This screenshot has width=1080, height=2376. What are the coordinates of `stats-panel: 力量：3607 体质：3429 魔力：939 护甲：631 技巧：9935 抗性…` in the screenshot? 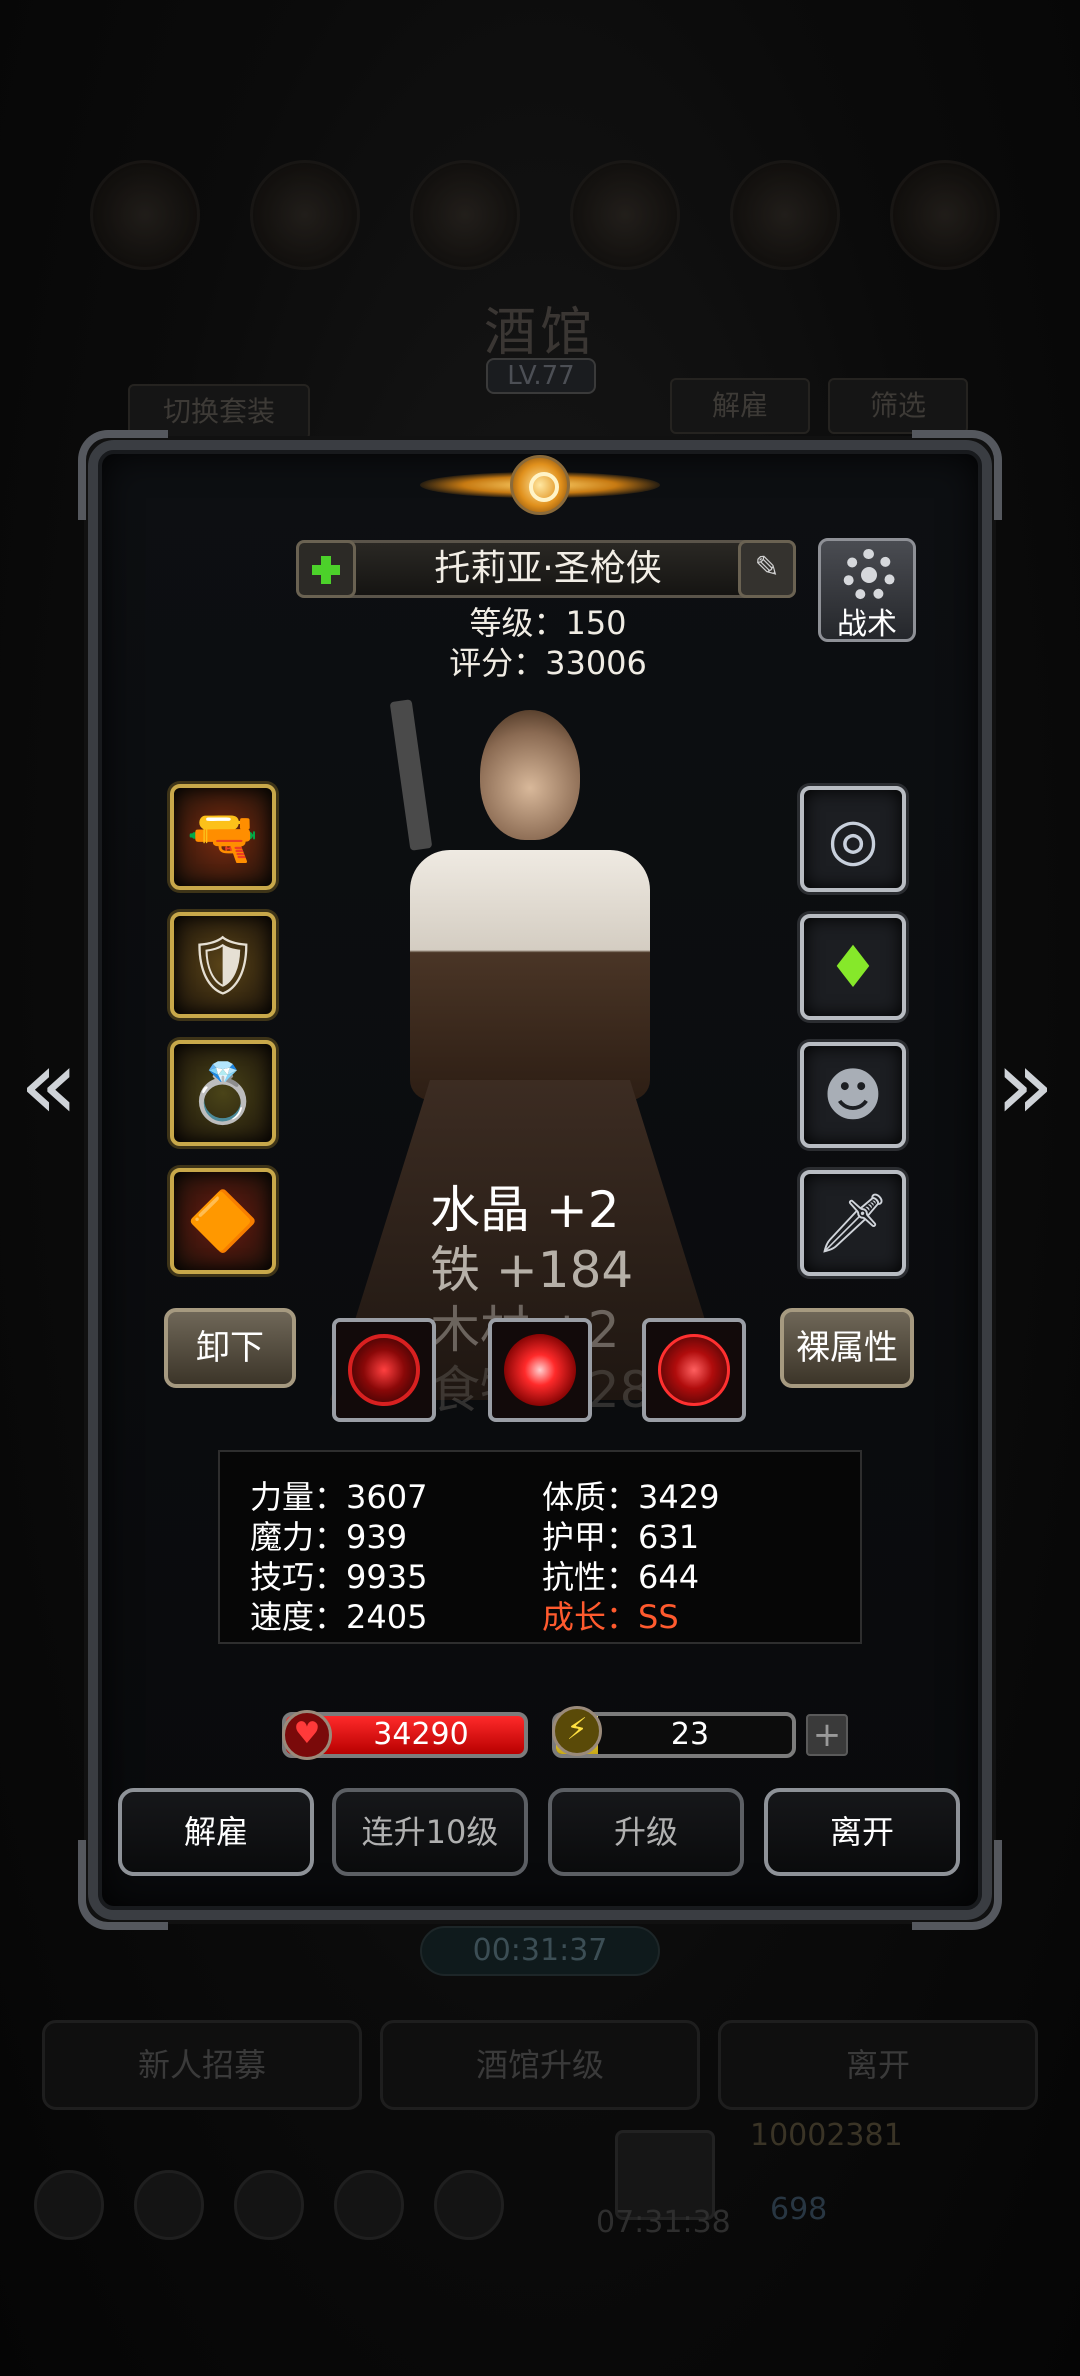 It's located at (540, 1547).